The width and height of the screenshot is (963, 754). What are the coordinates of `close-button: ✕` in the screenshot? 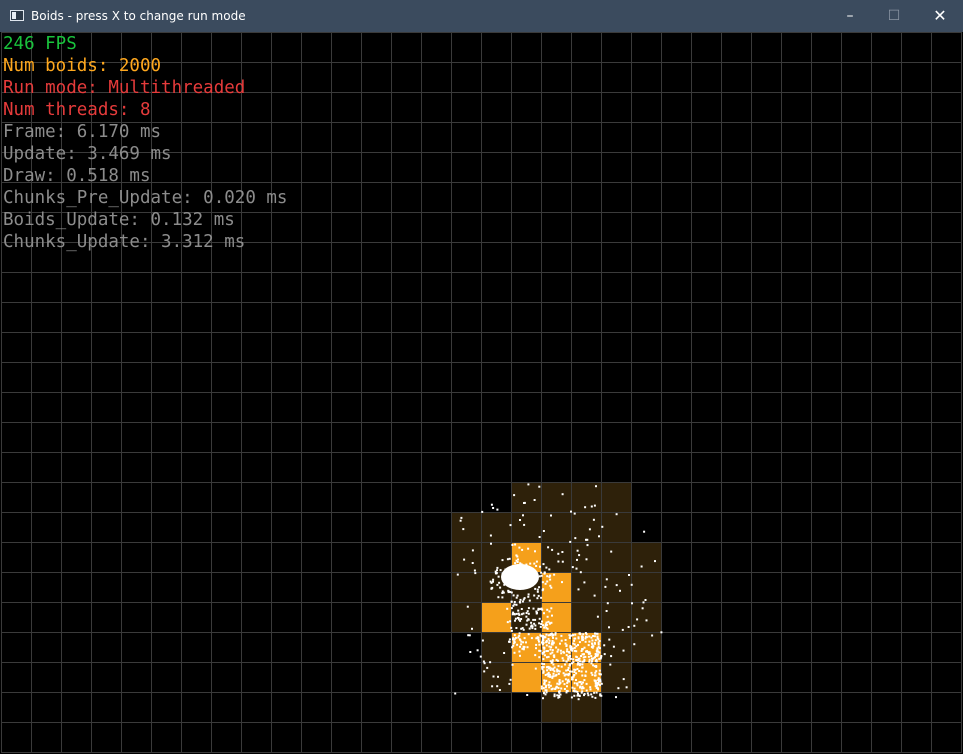 It's located at (940, 16).